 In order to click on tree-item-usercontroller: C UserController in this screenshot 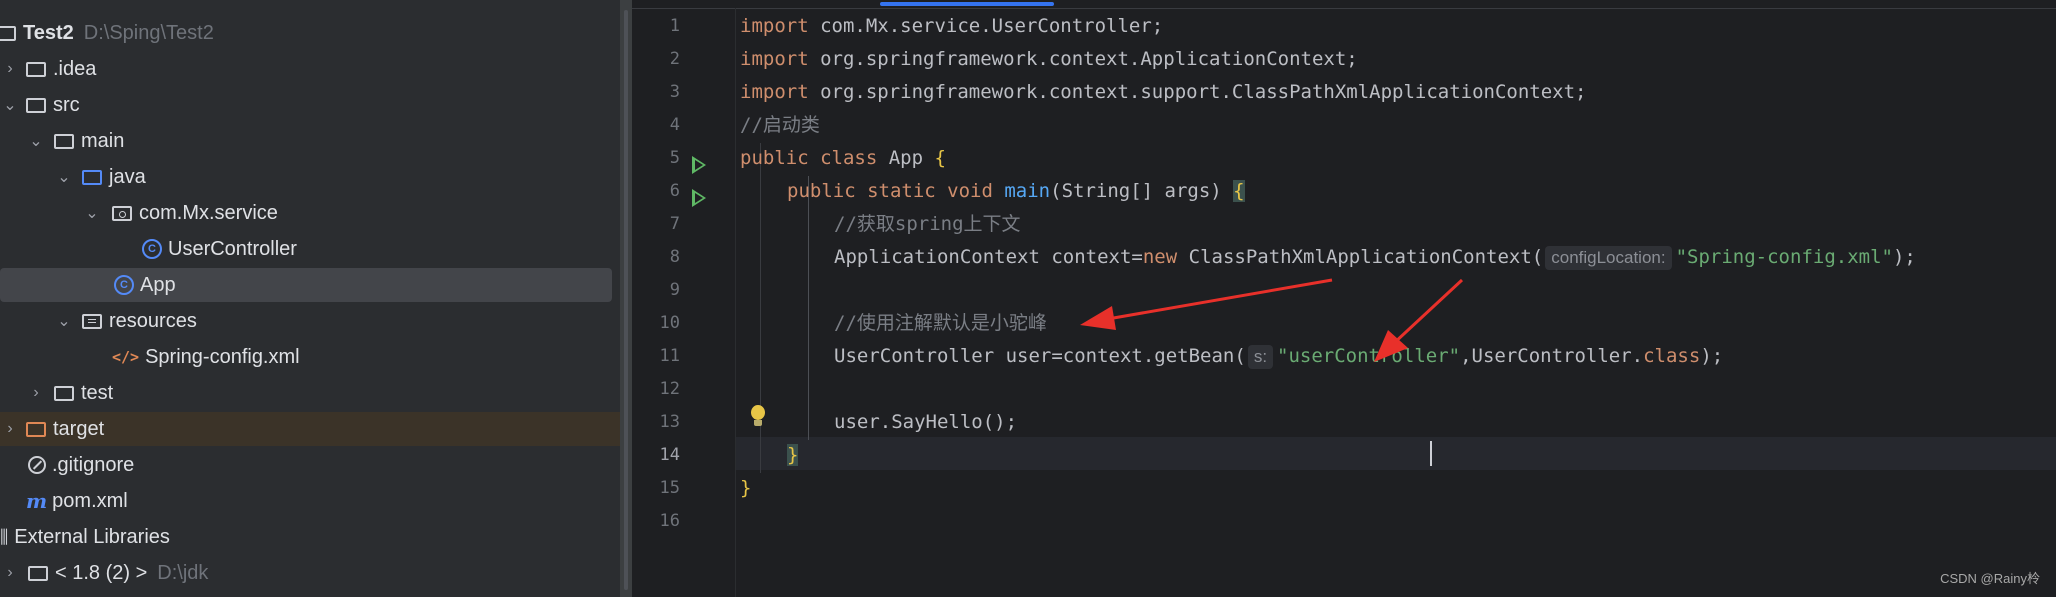, I will do `click(307, 249)`.